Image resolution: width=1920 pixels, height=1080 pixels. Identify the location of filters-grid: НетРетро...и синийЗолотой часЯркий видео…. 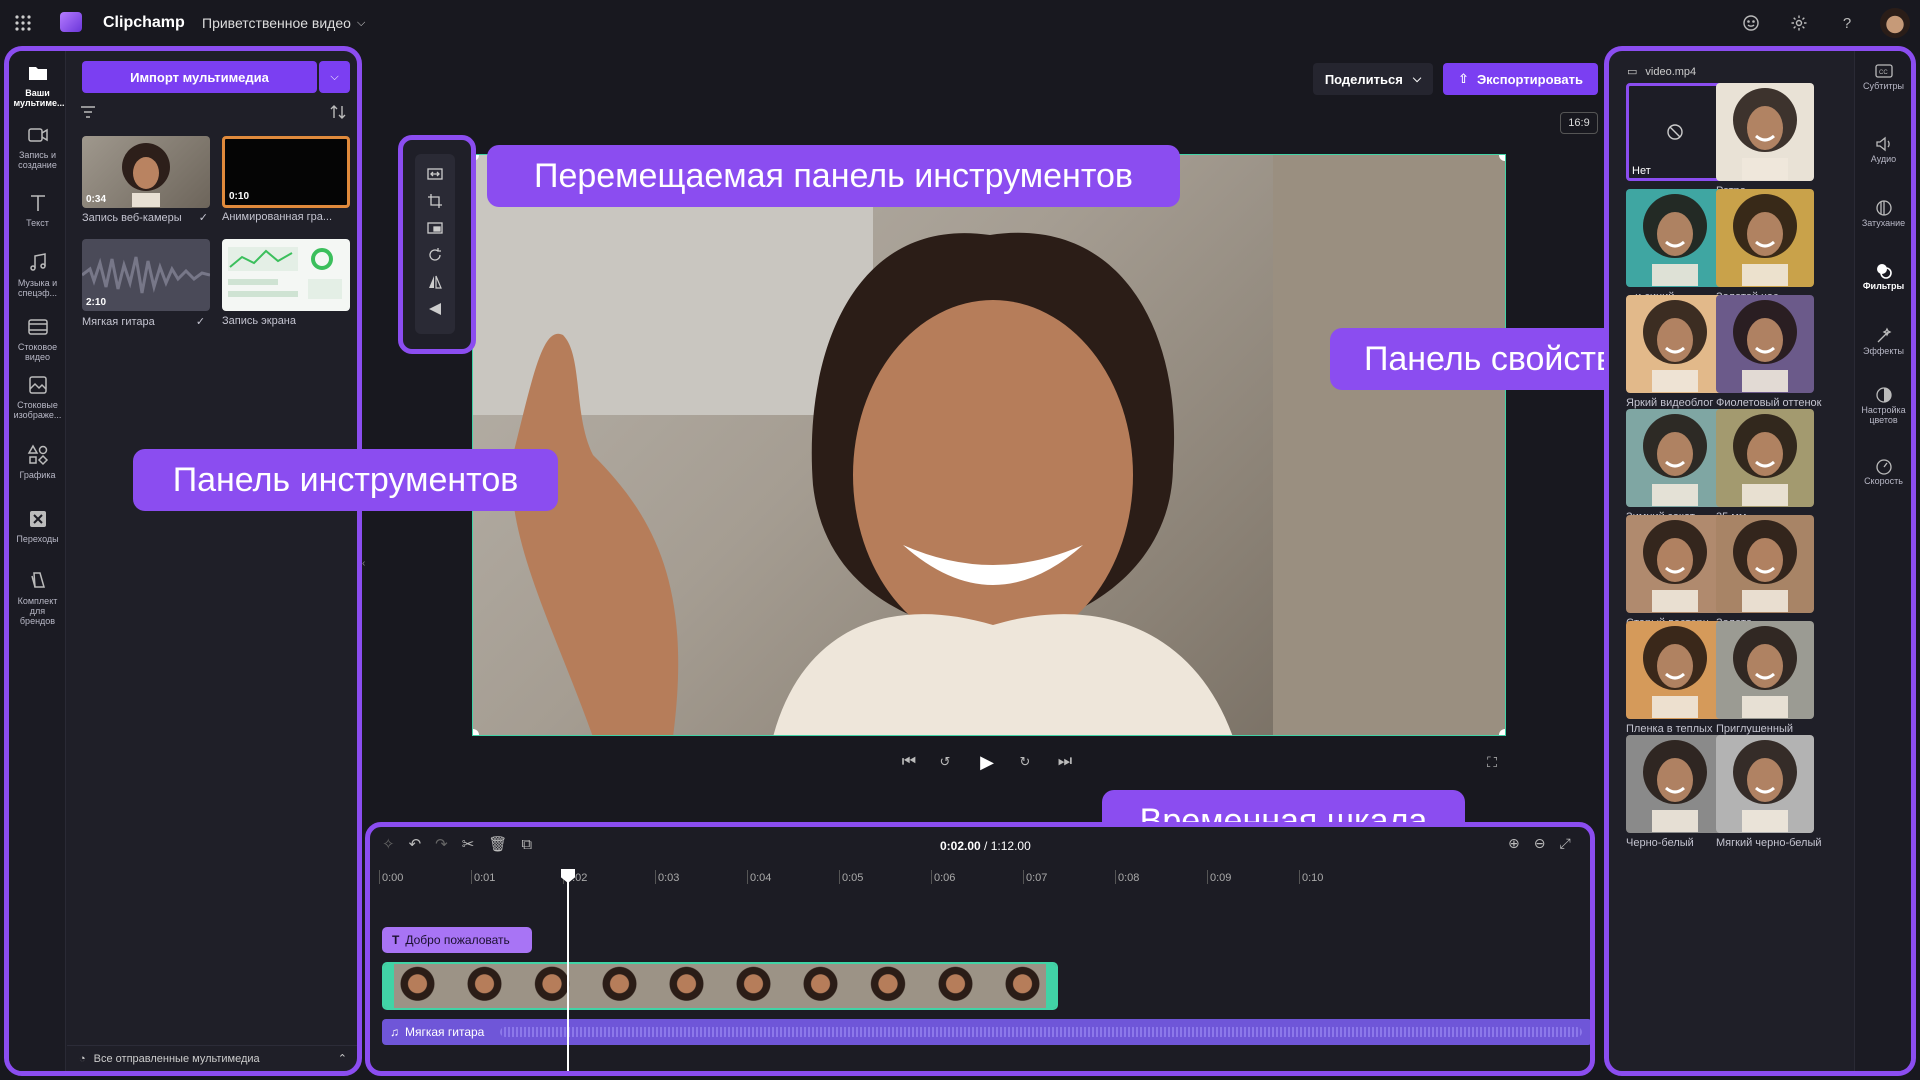
(1731, 561).